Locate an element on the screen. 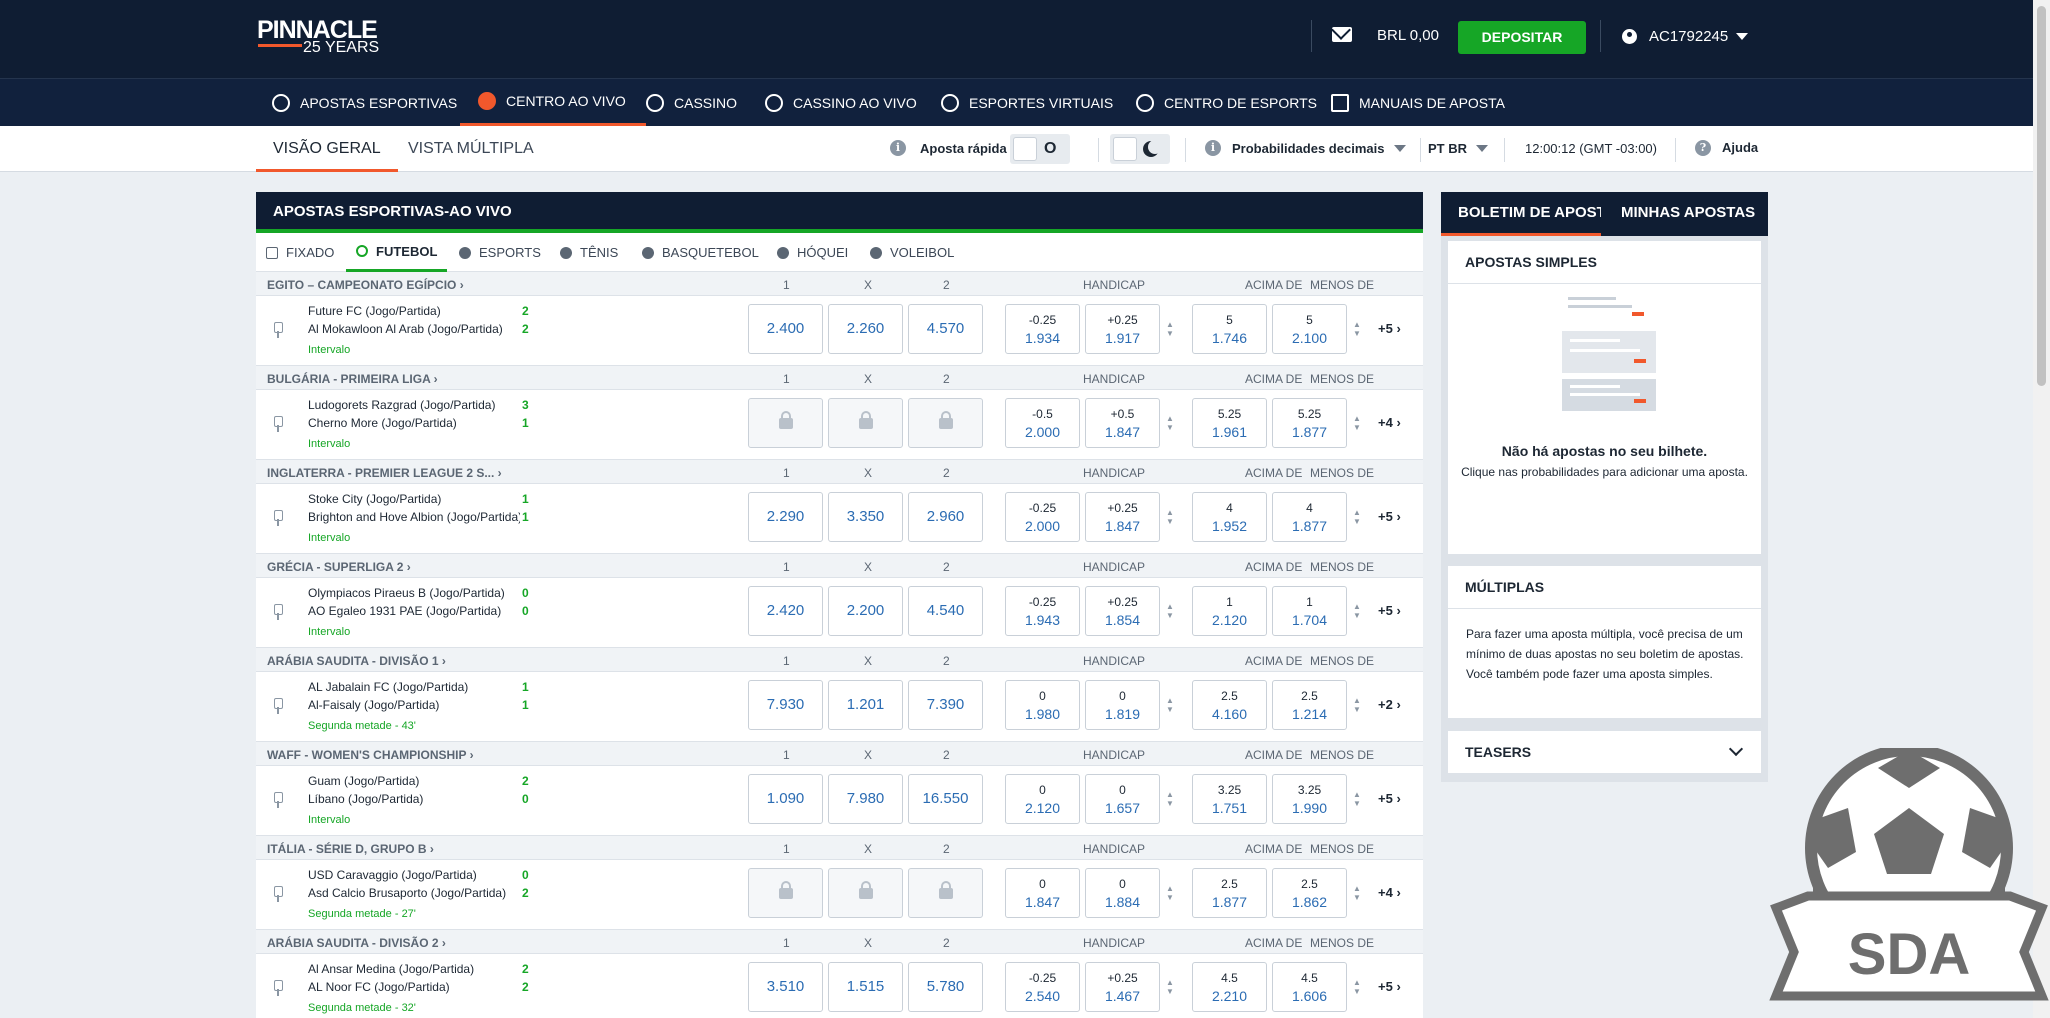 This screenshot has width=2050, height=1018. odds-home-button: 2.290 is located at coordinates (785, 517).